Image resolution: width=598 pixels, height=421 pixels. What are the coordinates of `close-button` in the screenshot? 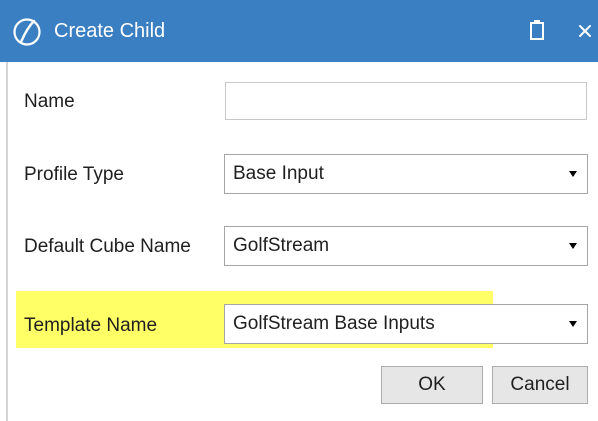 It's located at (585, 31).